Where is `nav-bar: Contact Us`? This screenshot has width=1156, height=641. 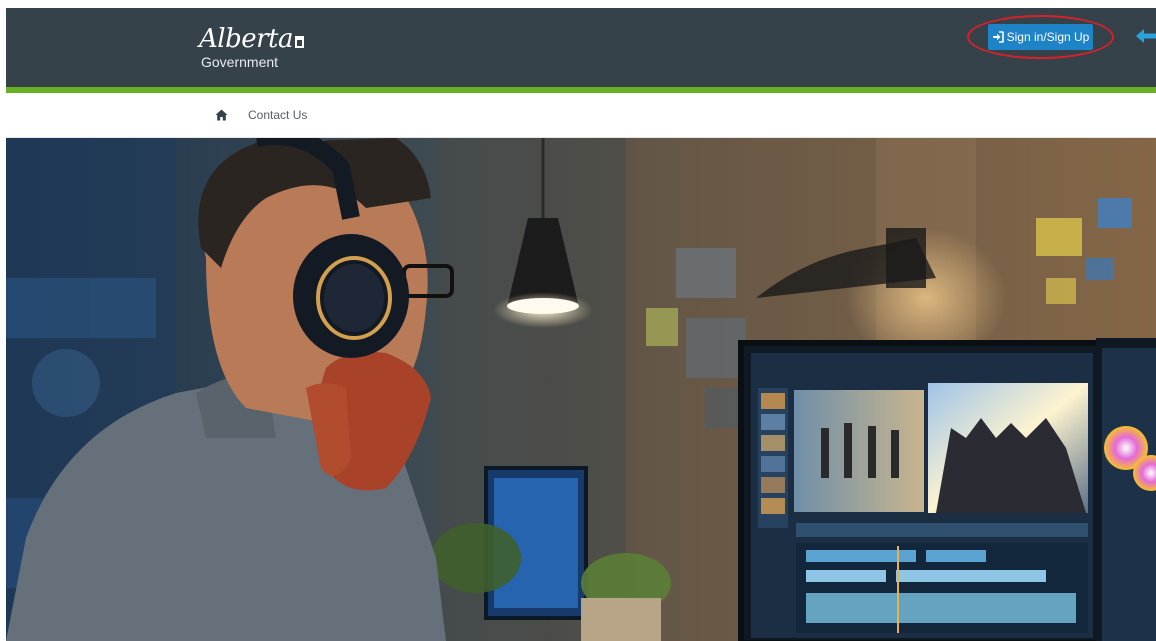 nav-bar: Contact Us is located at coordinates (581, 115).